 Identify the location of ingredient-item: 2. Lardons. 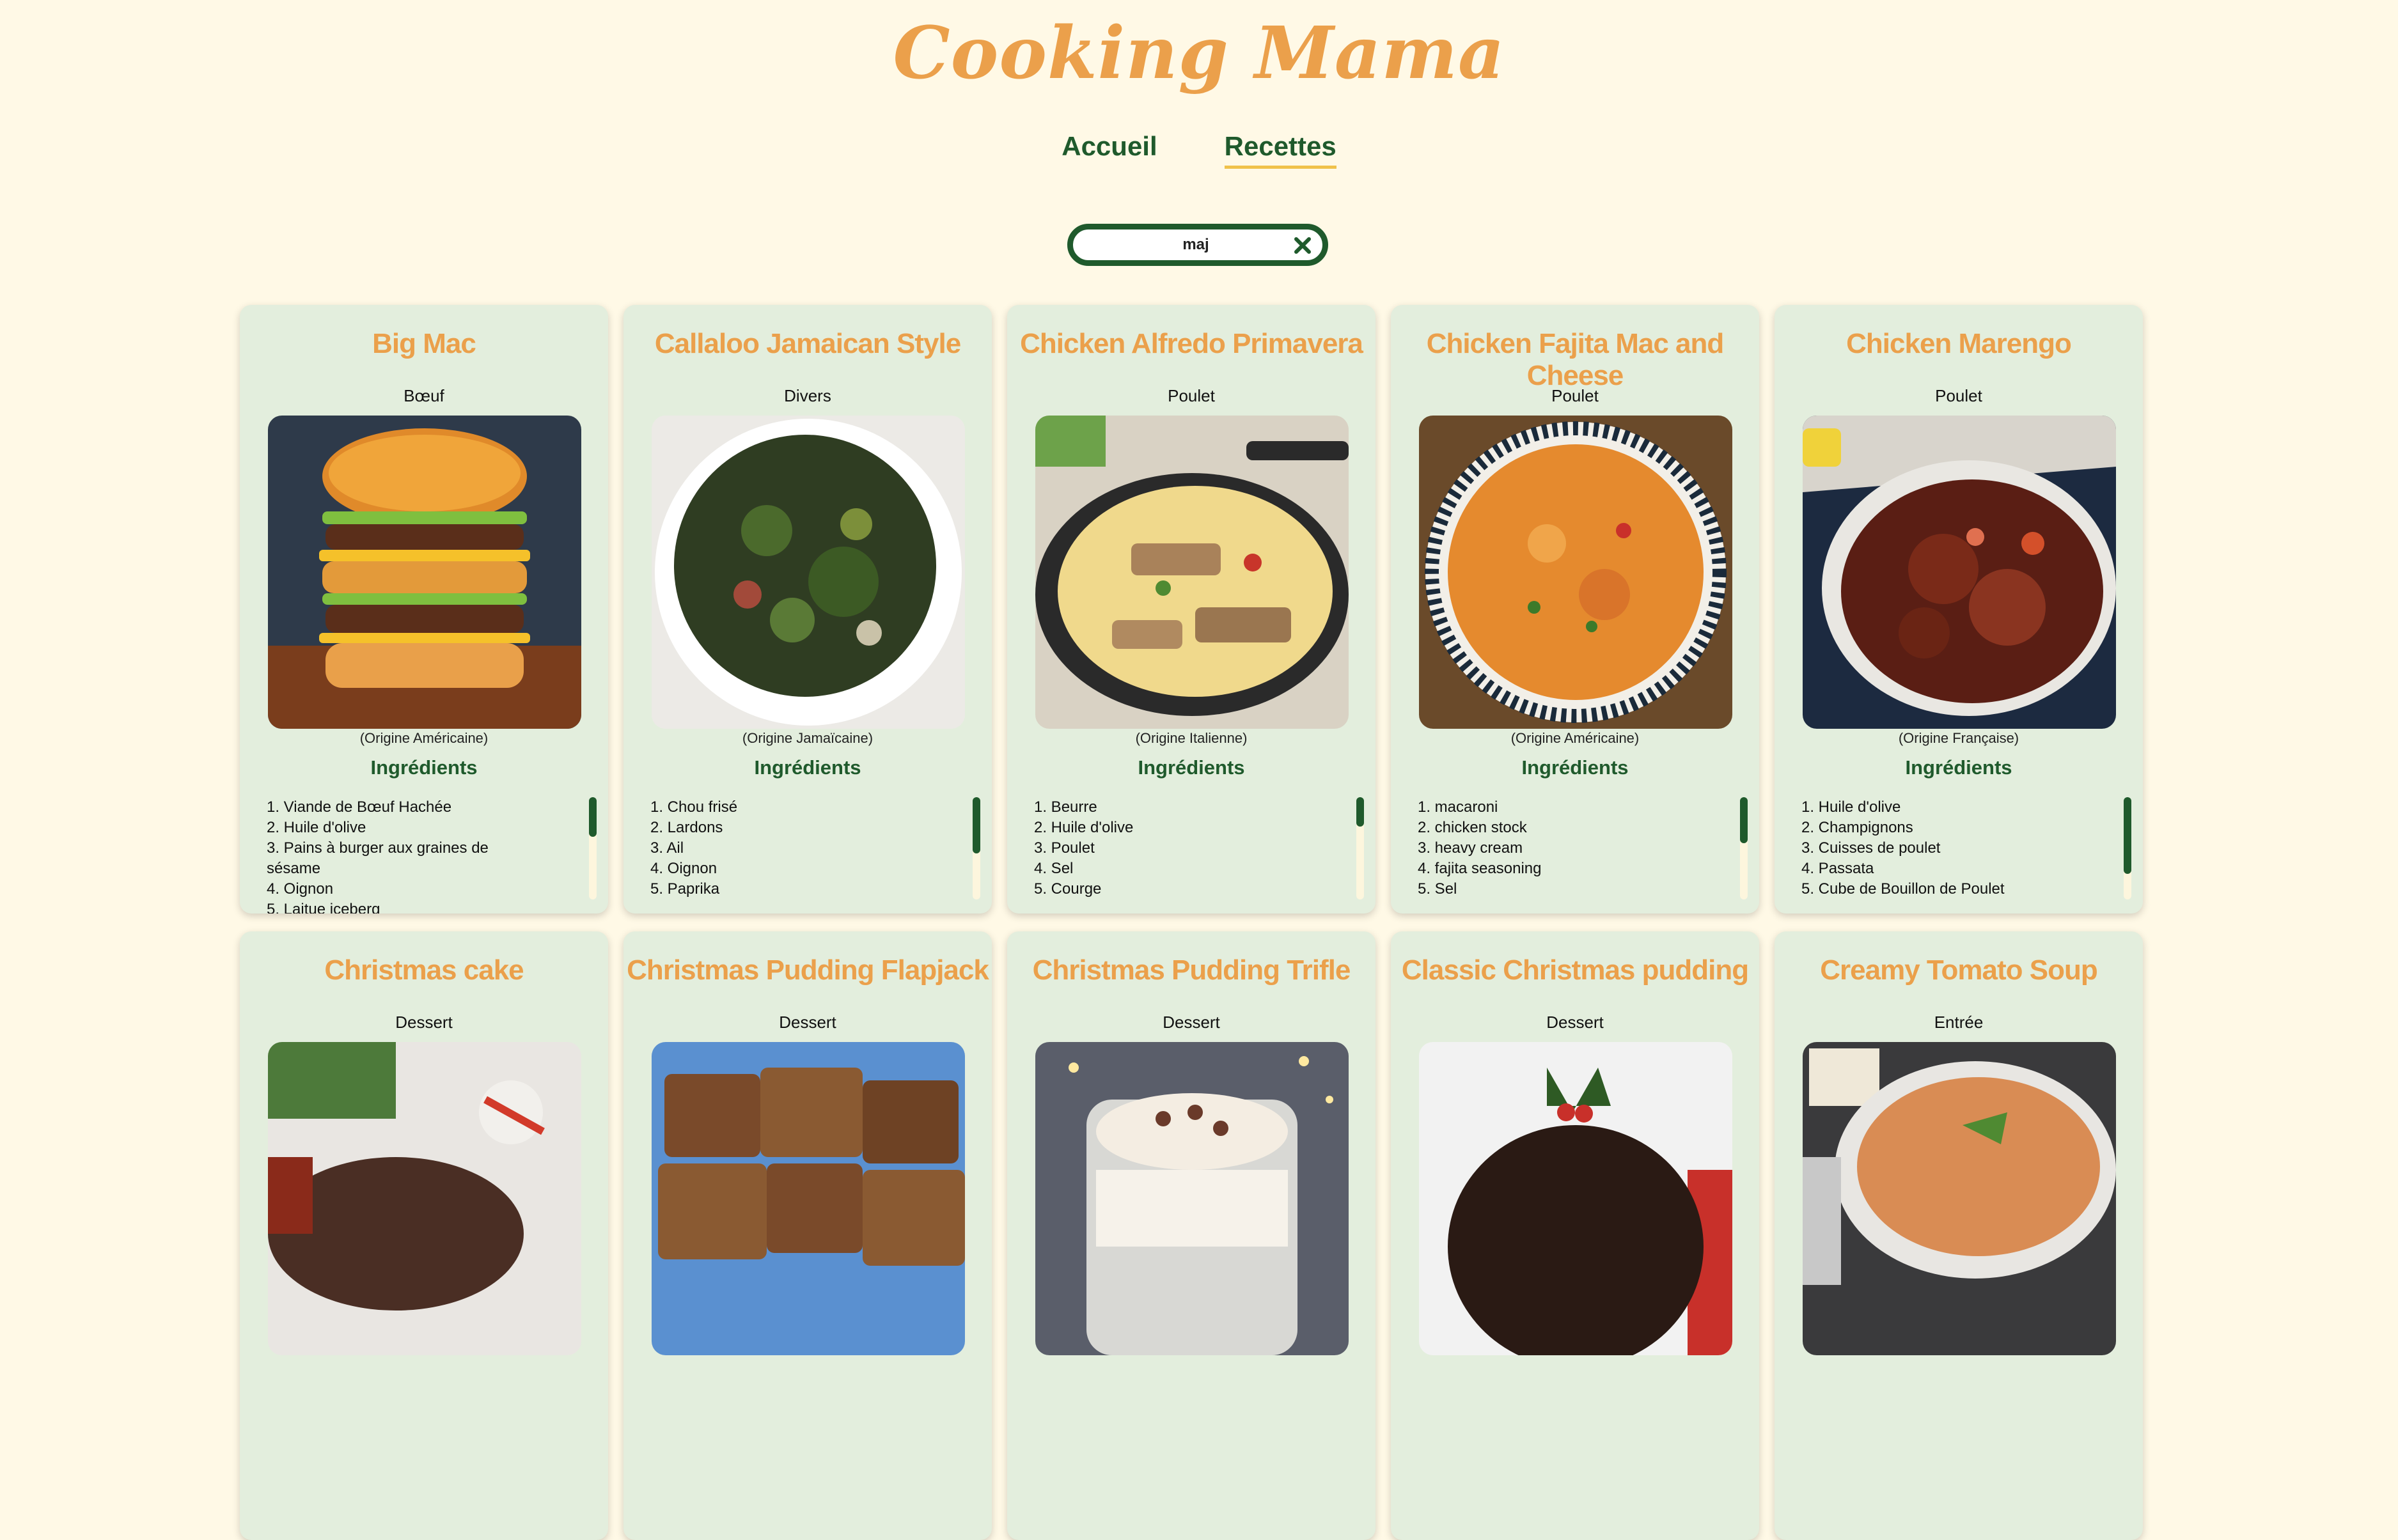
(686, 827).